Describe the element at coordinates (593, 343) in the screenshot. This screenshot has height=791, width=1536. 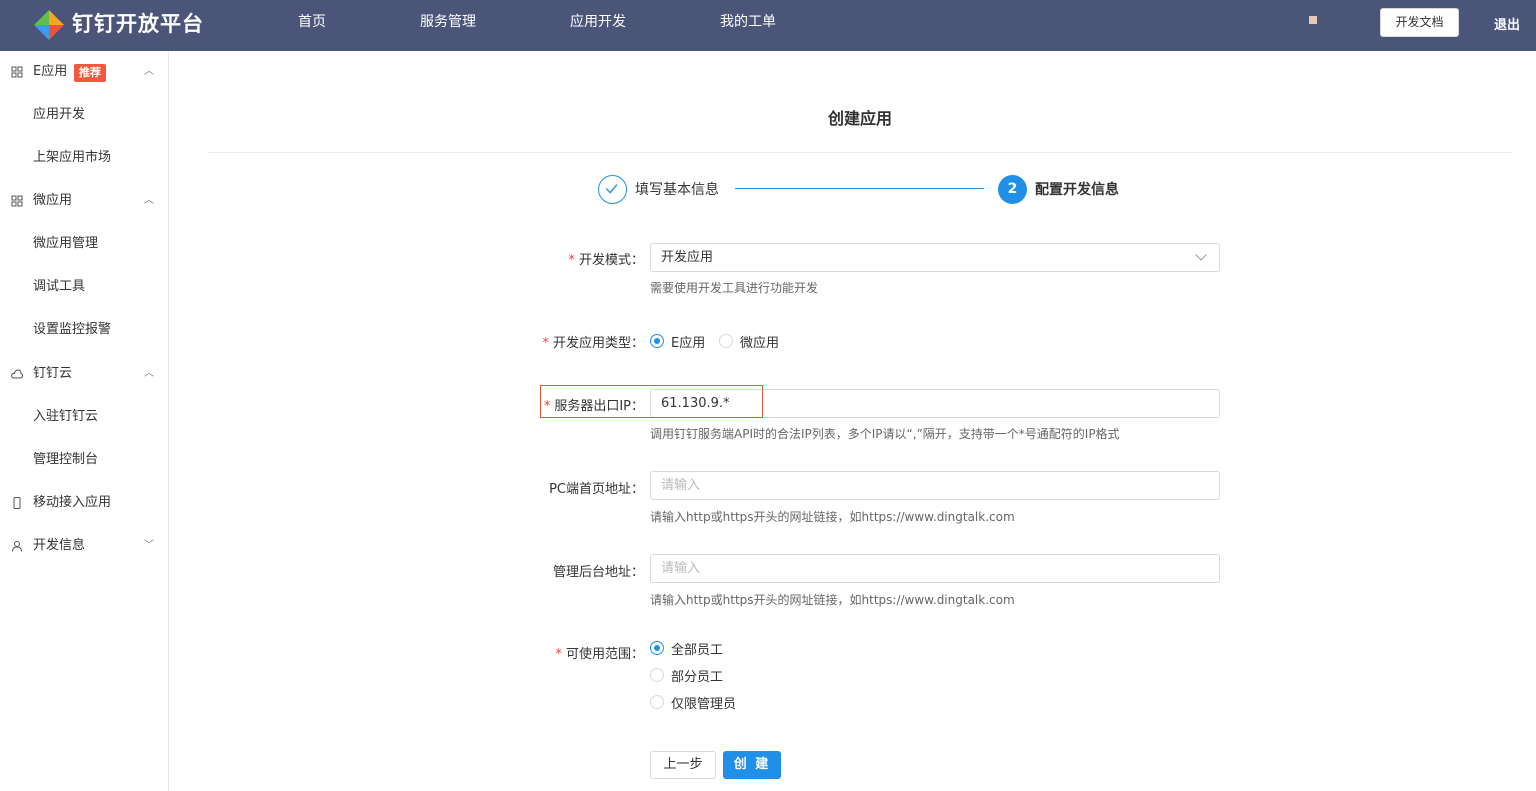
I see `app-type-label: * 开发应用类型：` at that location.